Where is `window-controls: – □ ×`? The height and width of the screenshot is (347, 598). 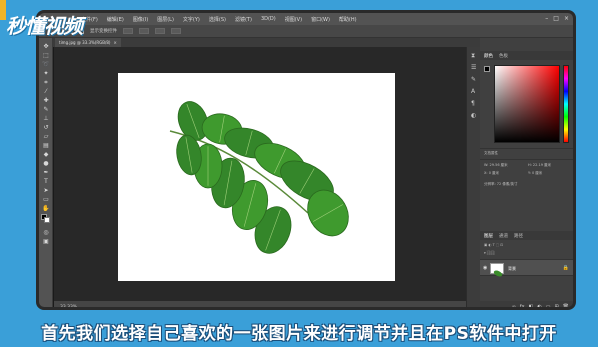
window-controls: – □ × is located at coordinates (557, 18).